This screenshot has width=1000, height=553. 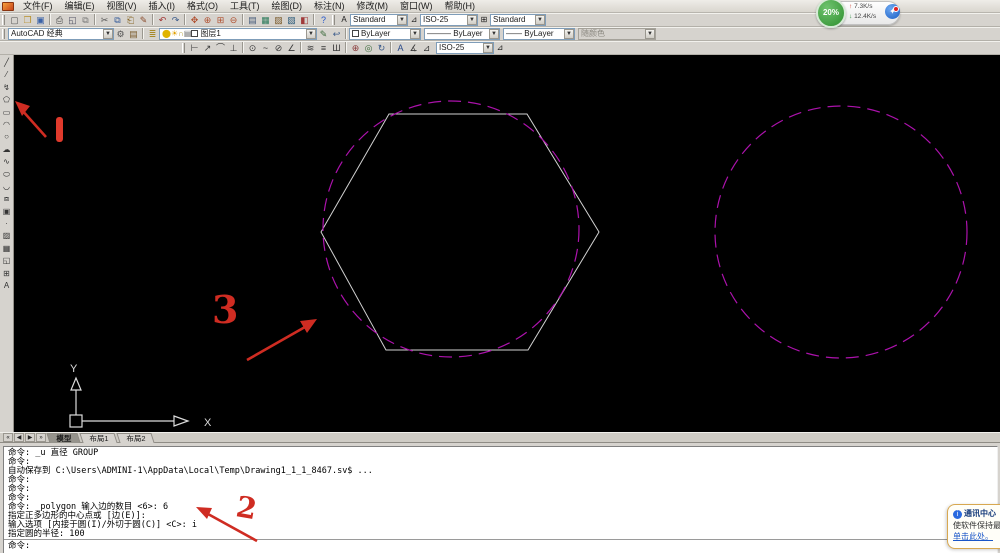 I want to click on new-icon: ▢, so click(x=14, y=20).